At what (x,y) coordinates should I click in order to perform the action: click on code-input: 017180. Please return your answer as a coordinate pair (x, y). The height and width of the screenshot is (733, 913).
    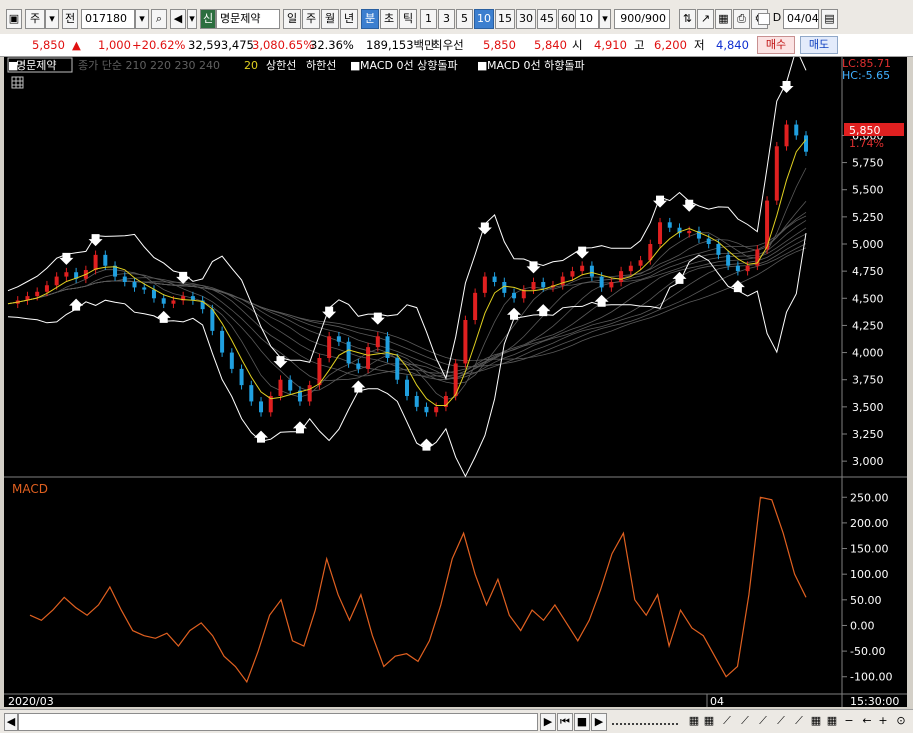
    Looking at the image, I should click on (108, 19).